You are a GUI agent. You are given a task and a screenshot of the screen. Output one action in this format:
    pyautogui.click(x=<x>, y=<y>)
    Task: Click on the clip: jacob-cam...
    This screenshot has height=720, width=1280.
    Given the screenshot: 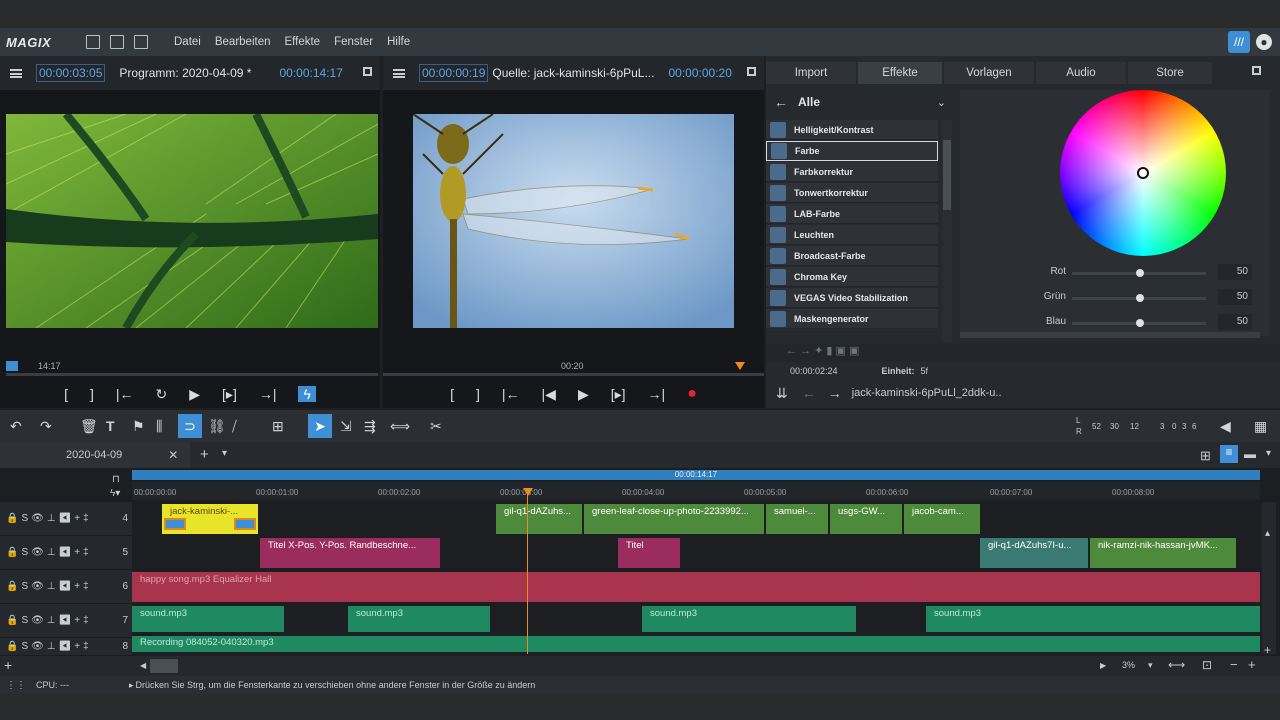 What is the action you would take?
    pyautogui.click(x=942, y=519)
    